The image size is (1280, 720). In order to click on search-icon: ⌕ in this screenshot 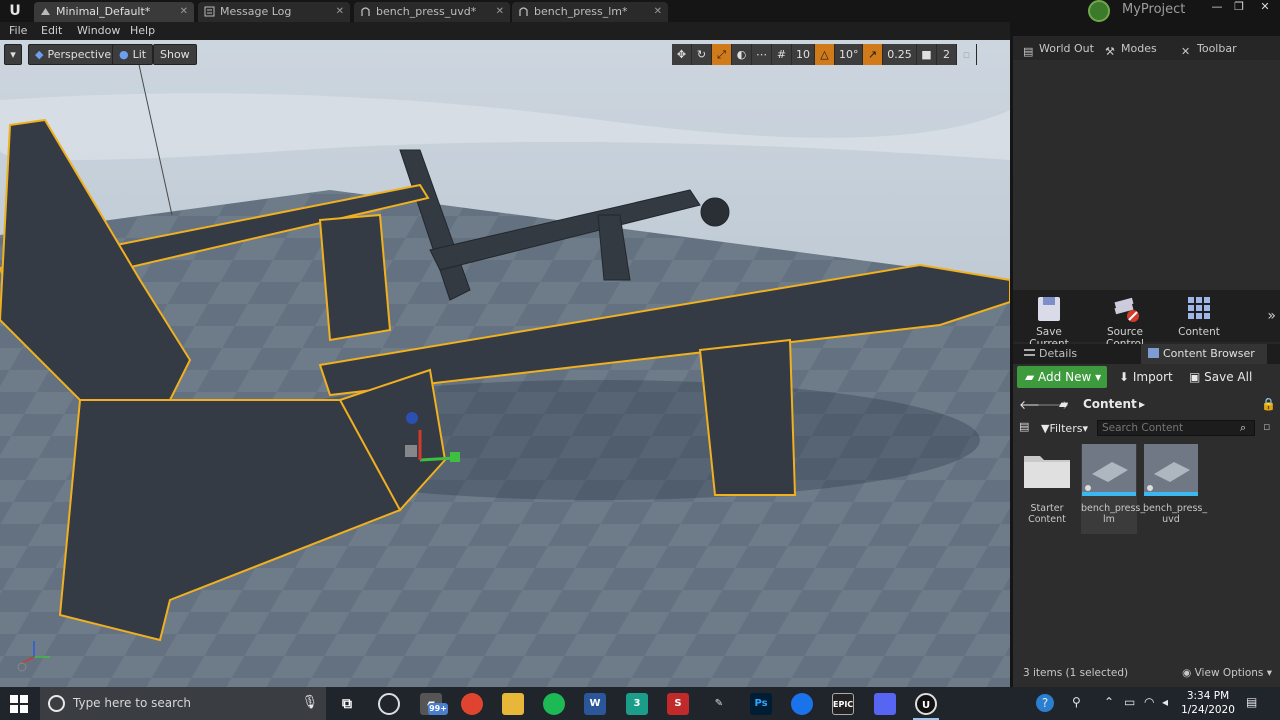, I will do `click(1243, 428)`.